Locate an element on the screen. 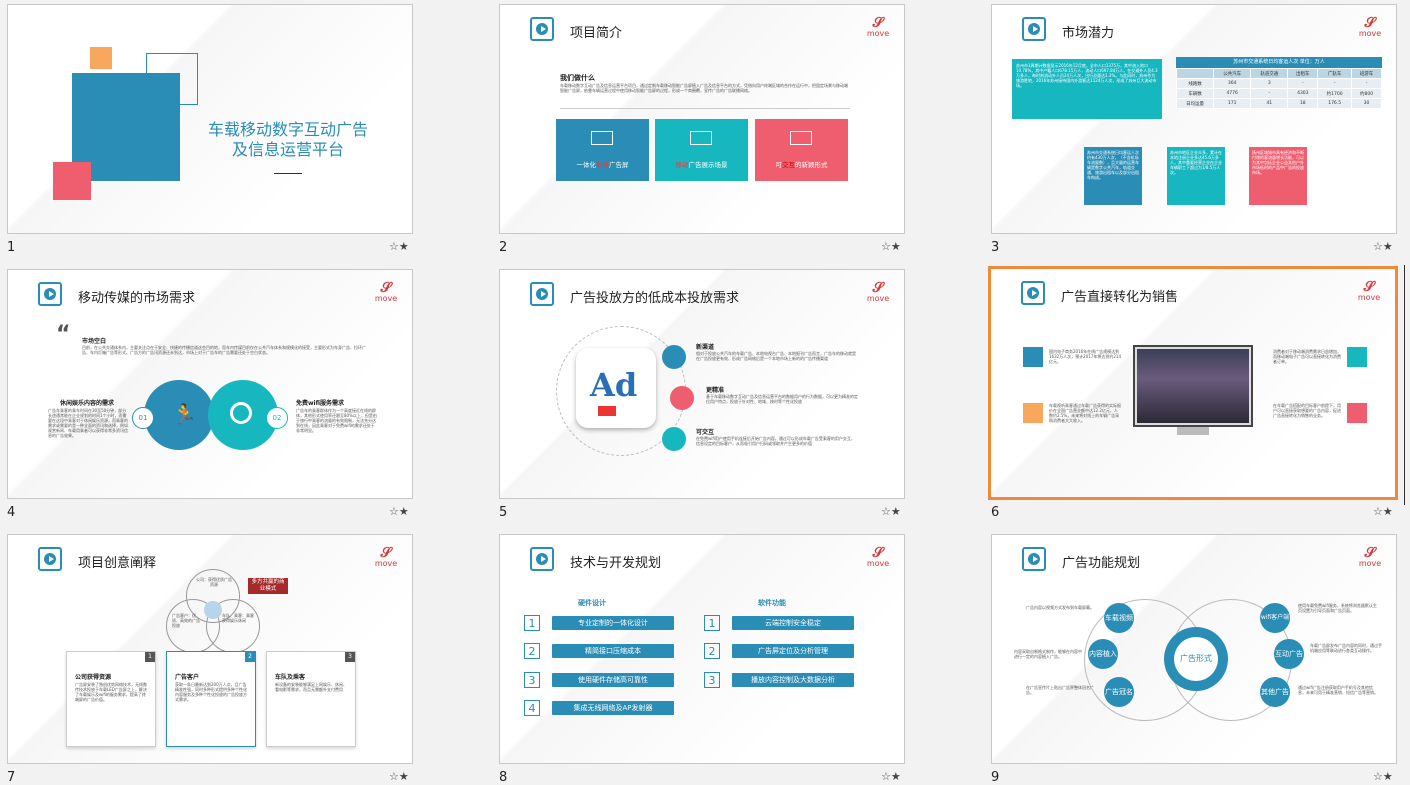 This screenshot has width=1410, height=785. slide-title: 项目简介 is located at coordinates (596, 33).